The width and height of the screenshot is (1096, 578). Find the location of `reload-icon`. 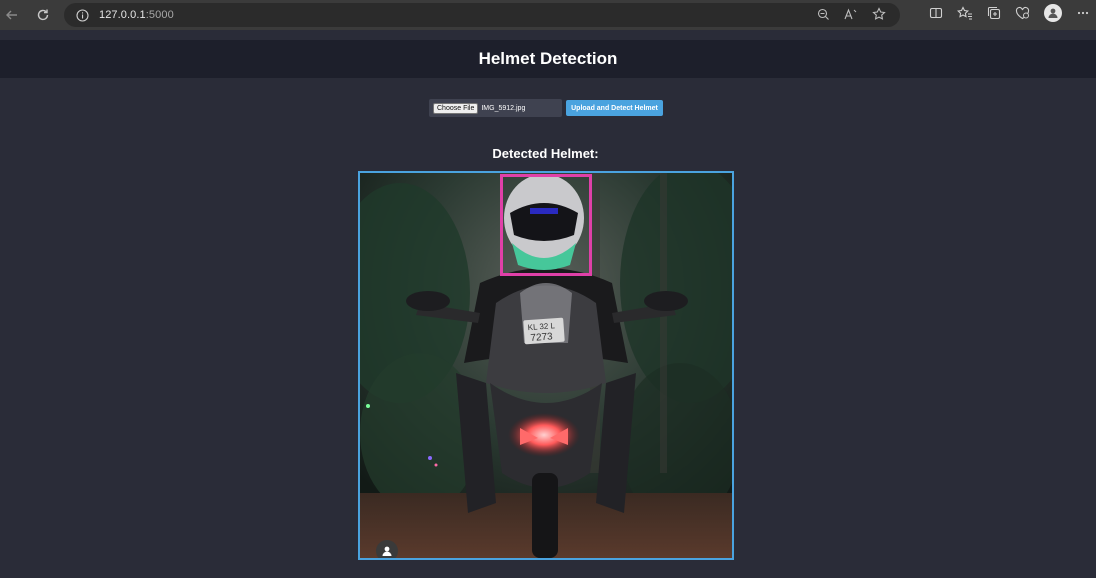

reload-icon is located at coordinates (43, 15).